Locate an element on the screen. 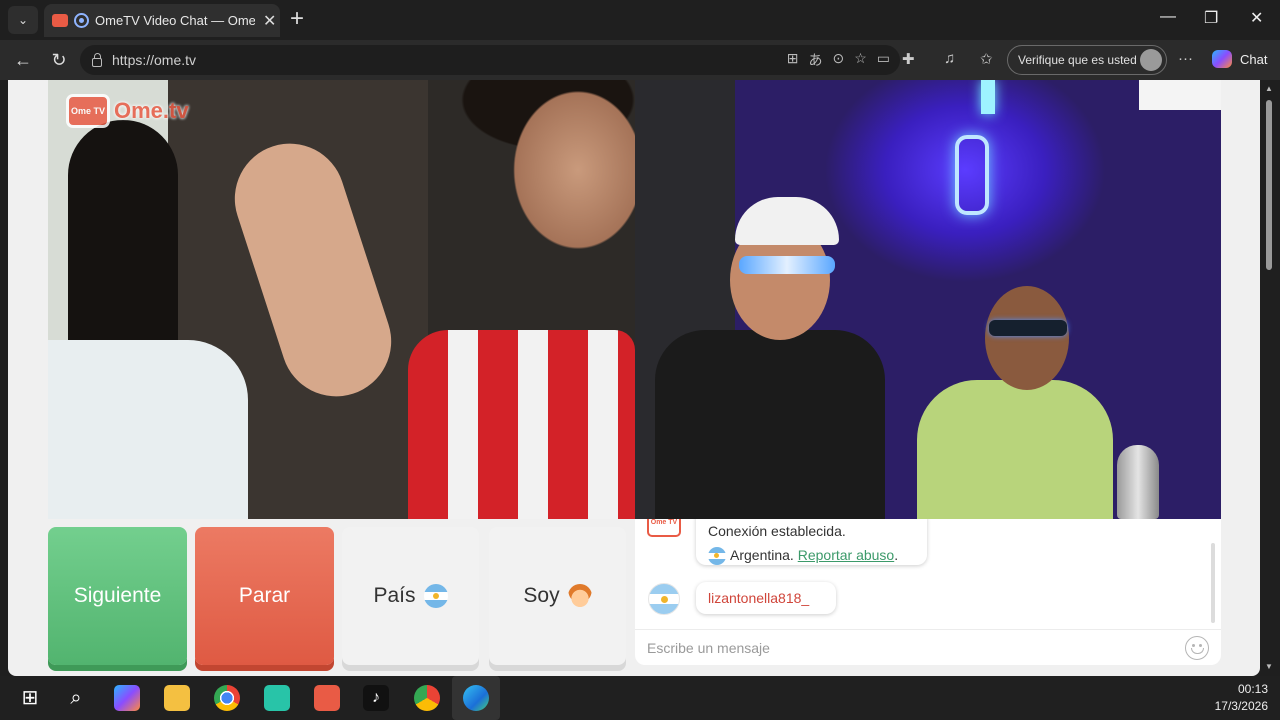 The width and height of the screenshot is (1280, 720). chrome-profile-icon is located at coordinates (427, 698).